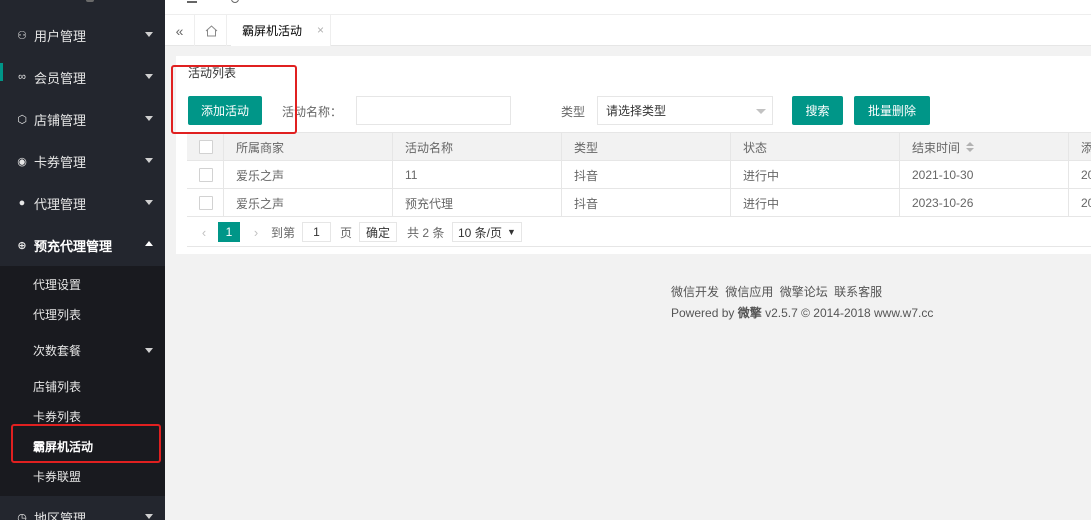 The width and height of the screenshot is (1091, 520). I want to click on submenu-item-coupon-alliance: 卡券联盟, so click(82, 476).